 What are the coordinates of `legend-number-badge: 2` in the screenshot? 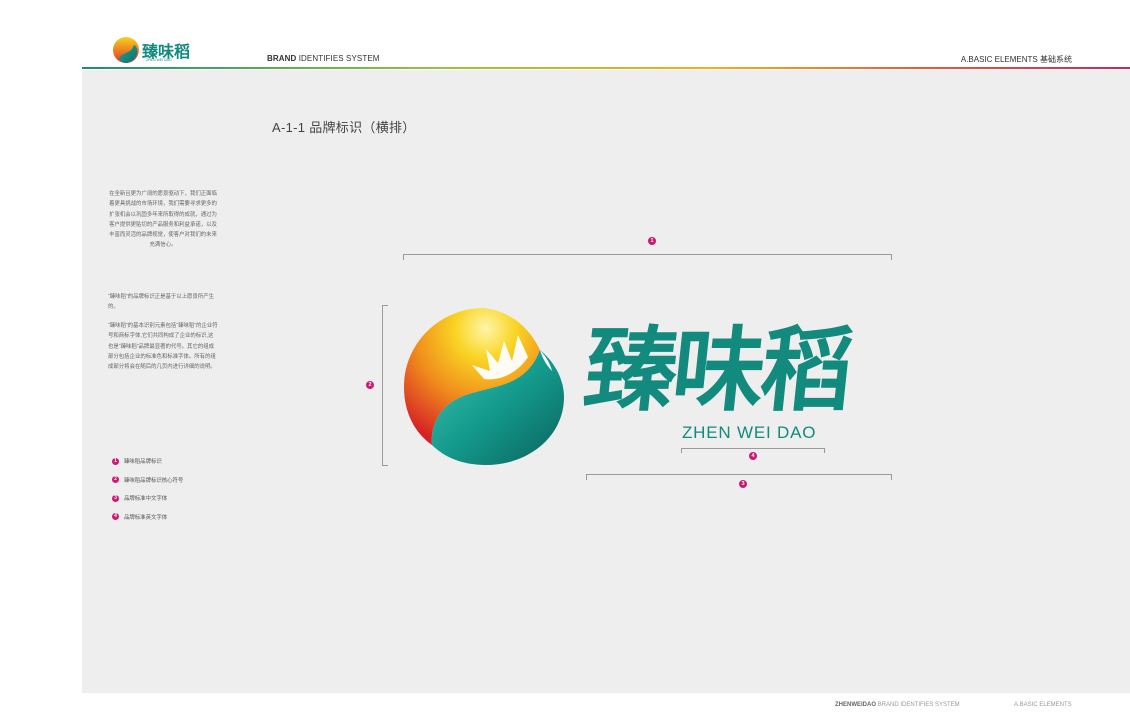 It's located at (115, 480).